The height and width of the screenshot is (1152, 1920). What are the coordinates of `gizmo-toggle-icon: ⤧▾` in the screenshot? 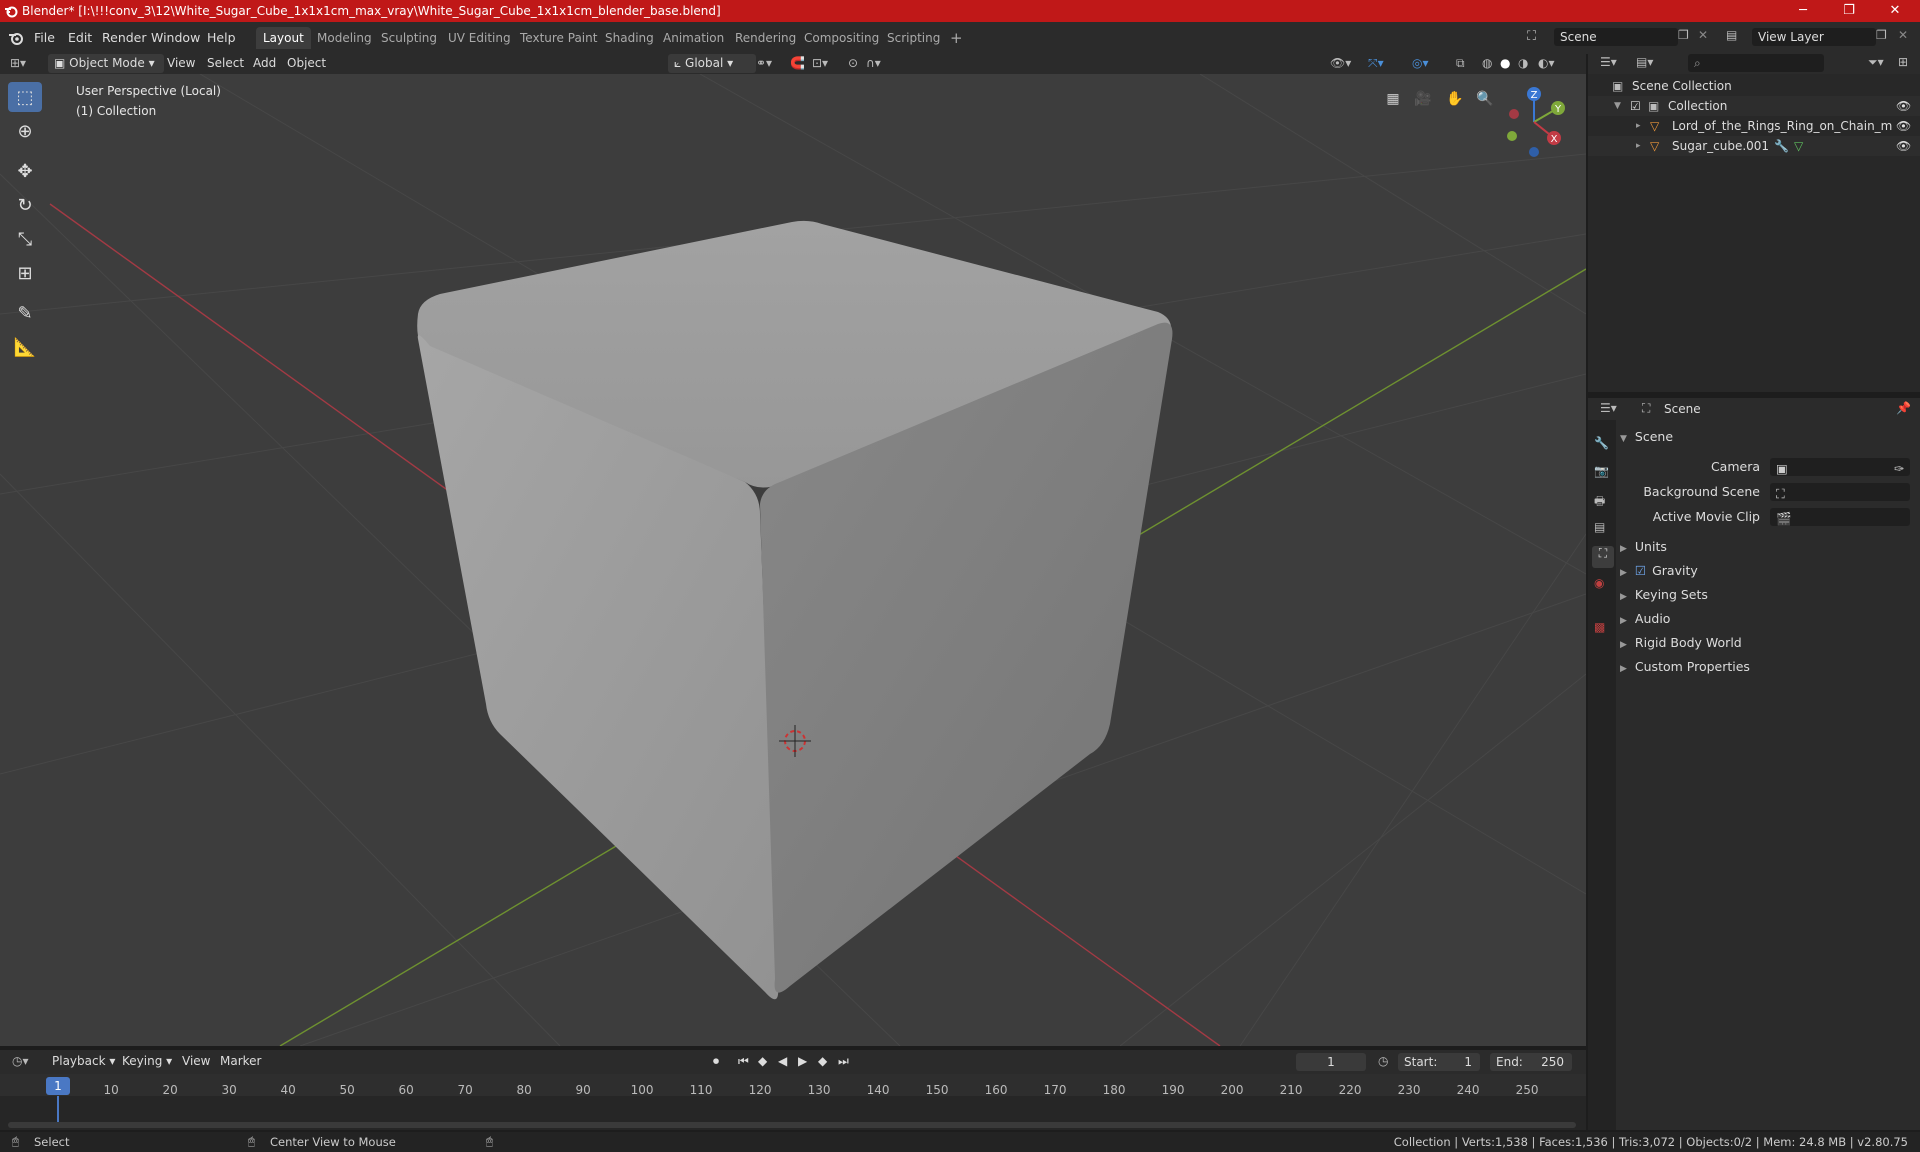 It's located at (1376, 63).